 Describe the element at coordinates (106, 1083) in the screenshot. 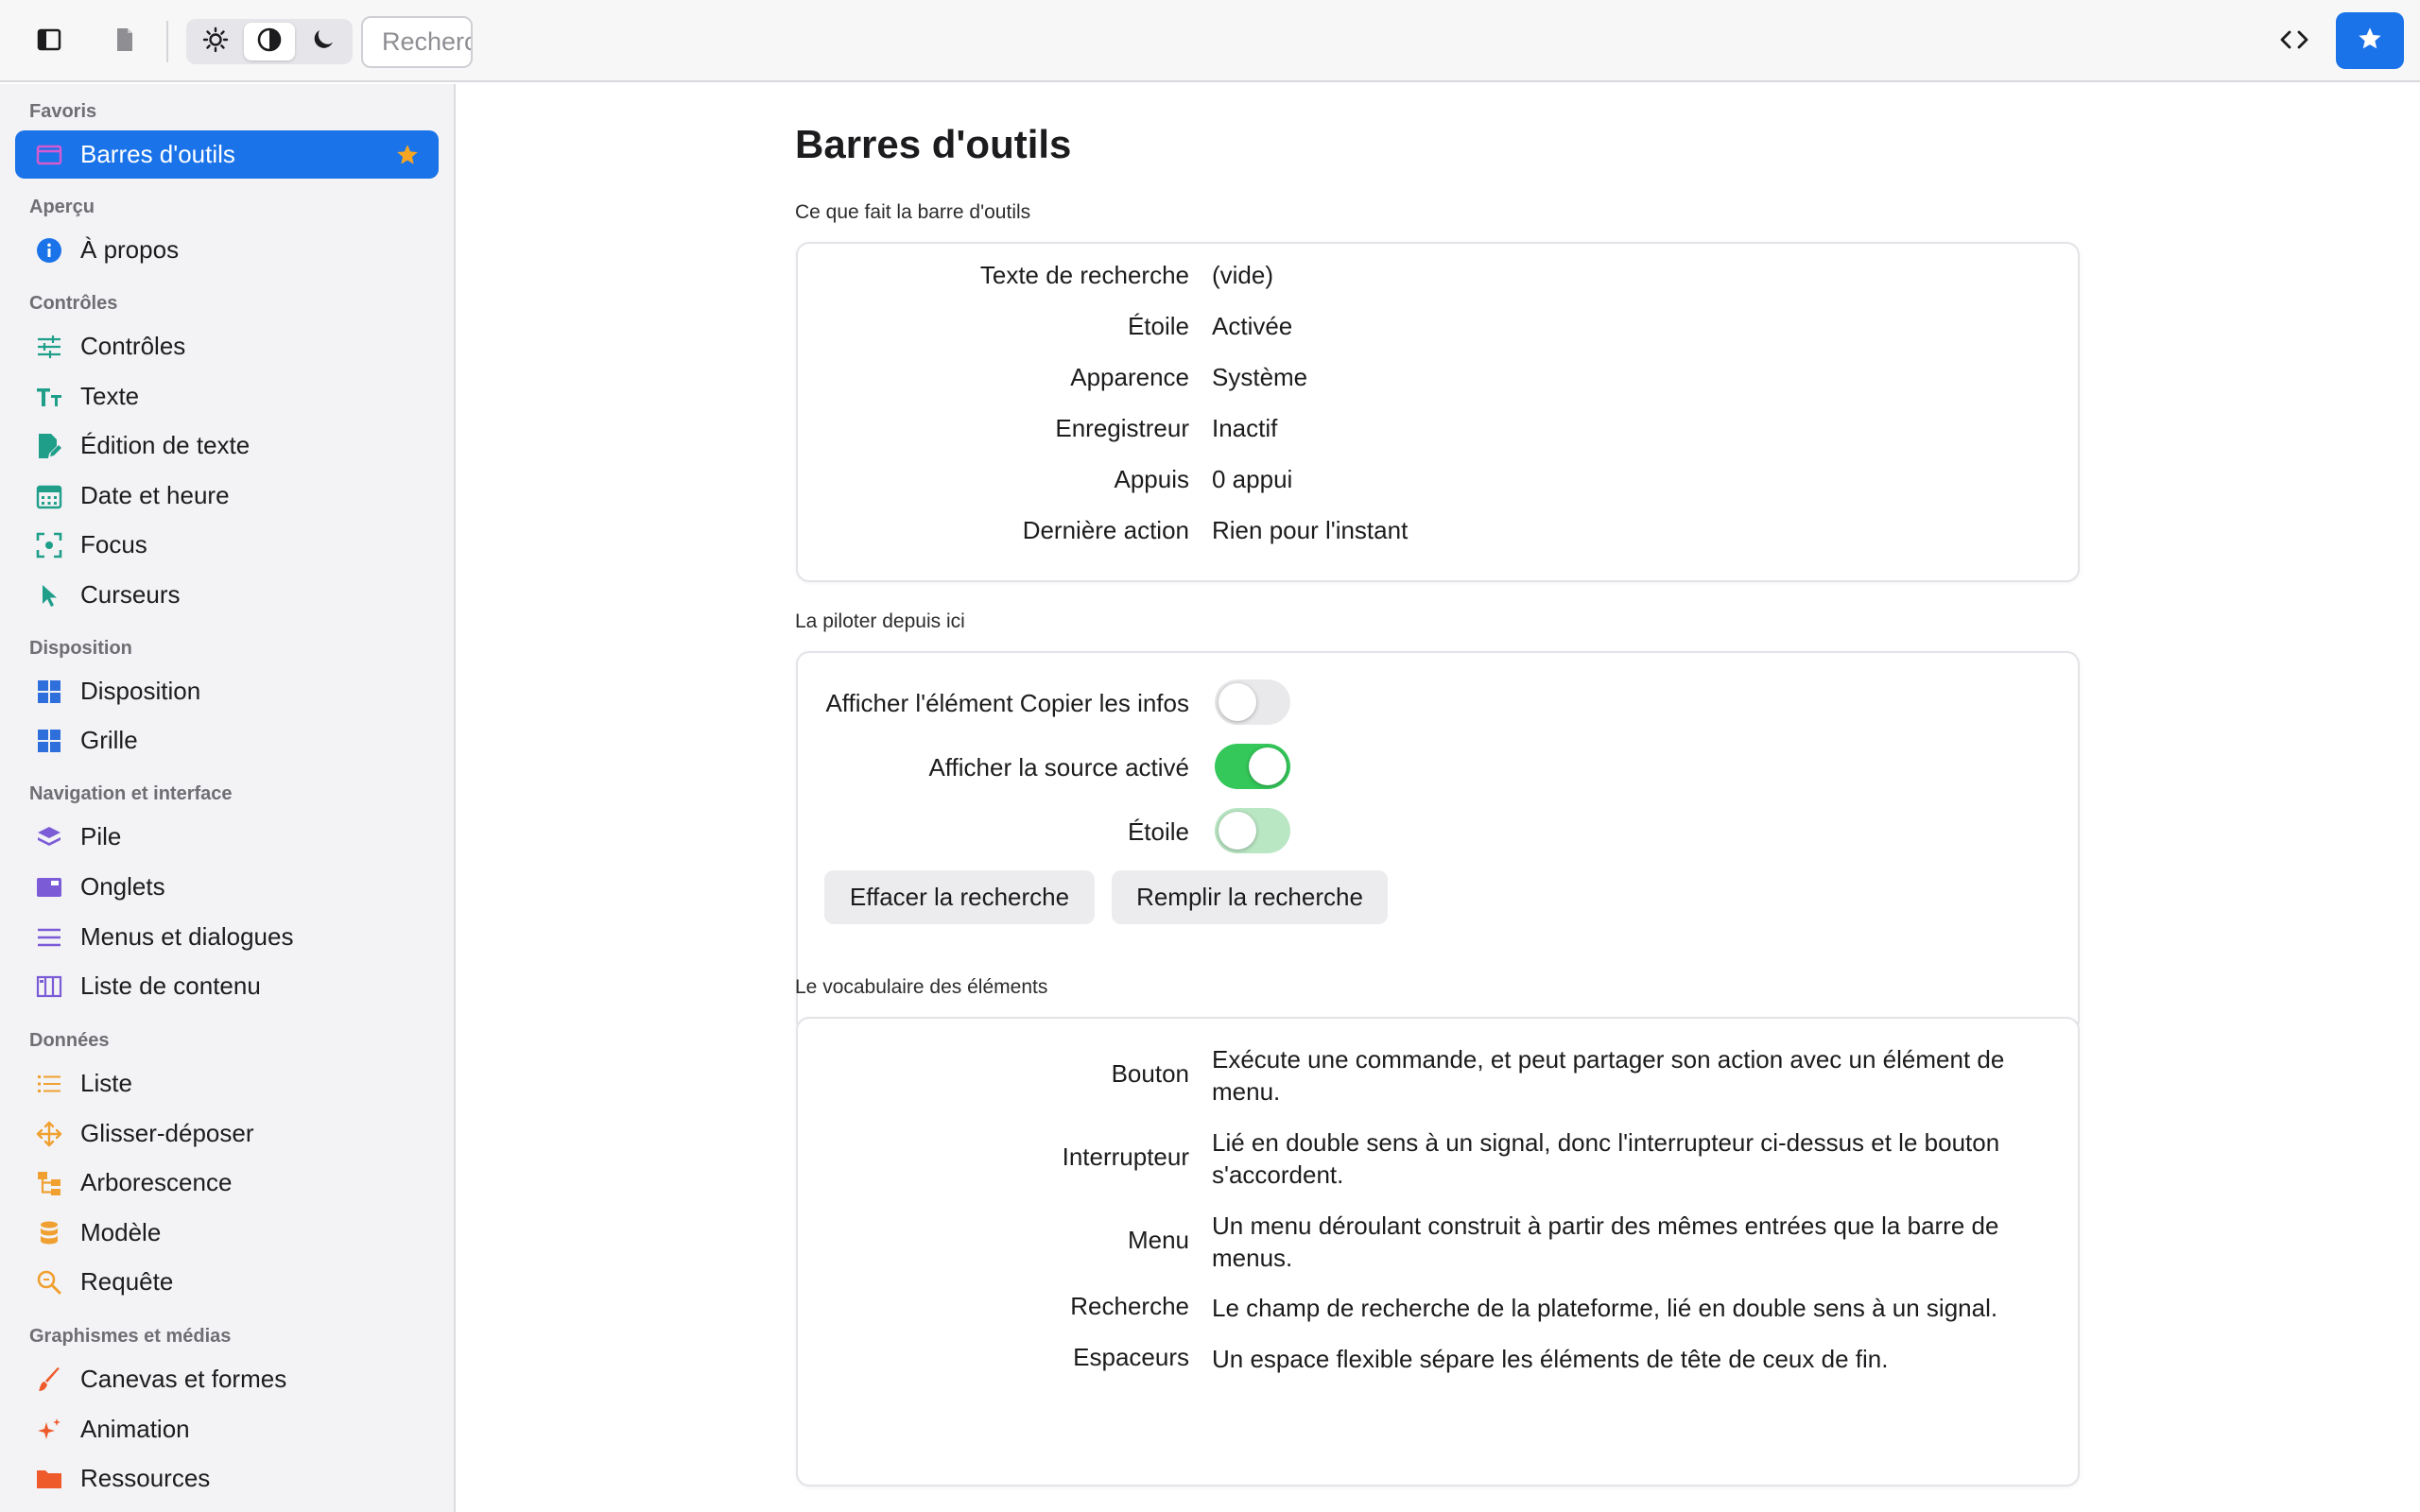

I see `sidebar-item-label: Liste` at that location.